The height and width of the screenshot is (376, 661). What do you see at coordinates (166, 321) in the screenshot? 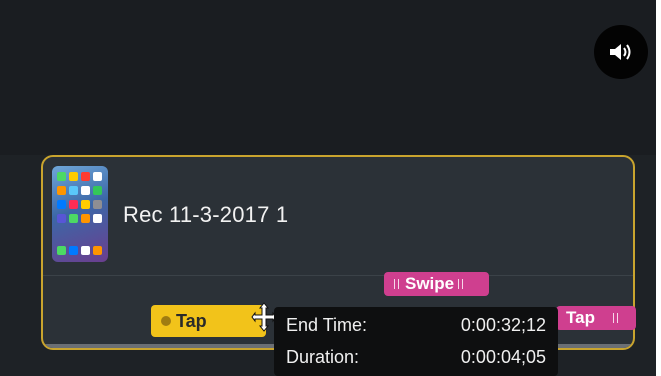
I see `tap-dot-icon` at bounding box center [166, 321].